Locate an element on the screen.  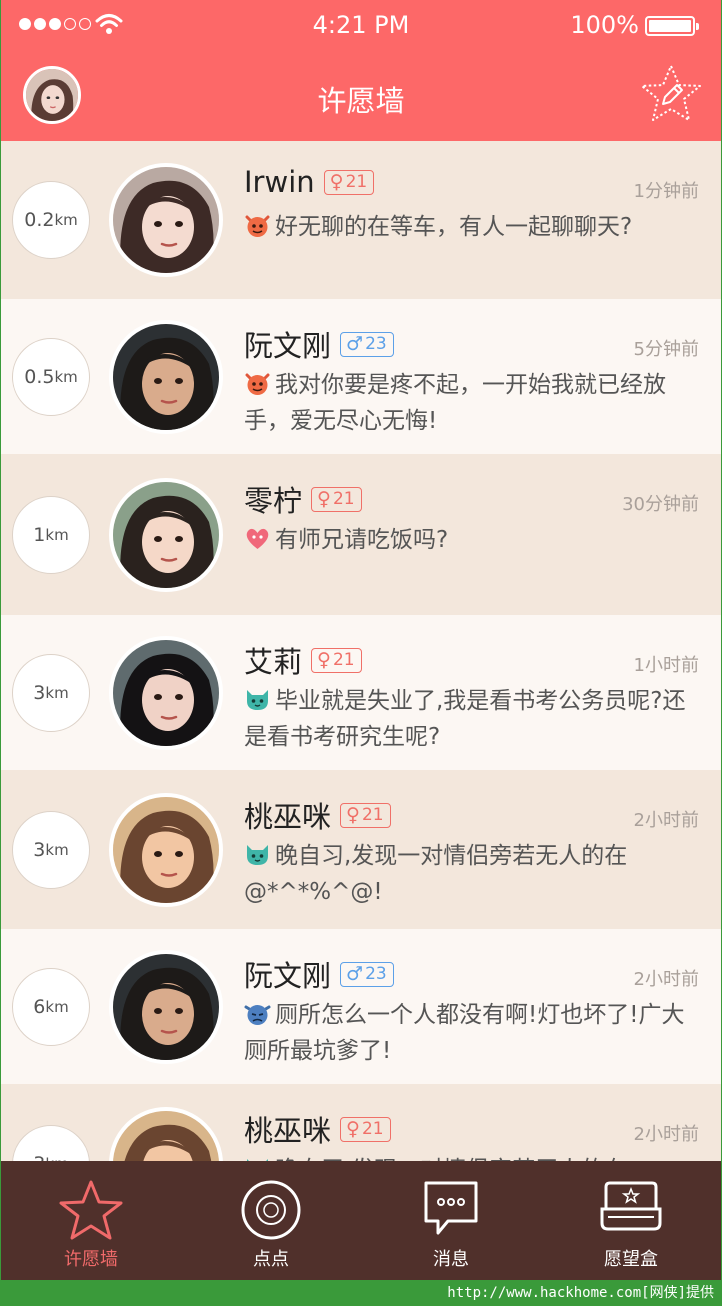
tab-bar: 许愿墙 点点 消息 愿望盒 is located at coordinates (361, 1220).